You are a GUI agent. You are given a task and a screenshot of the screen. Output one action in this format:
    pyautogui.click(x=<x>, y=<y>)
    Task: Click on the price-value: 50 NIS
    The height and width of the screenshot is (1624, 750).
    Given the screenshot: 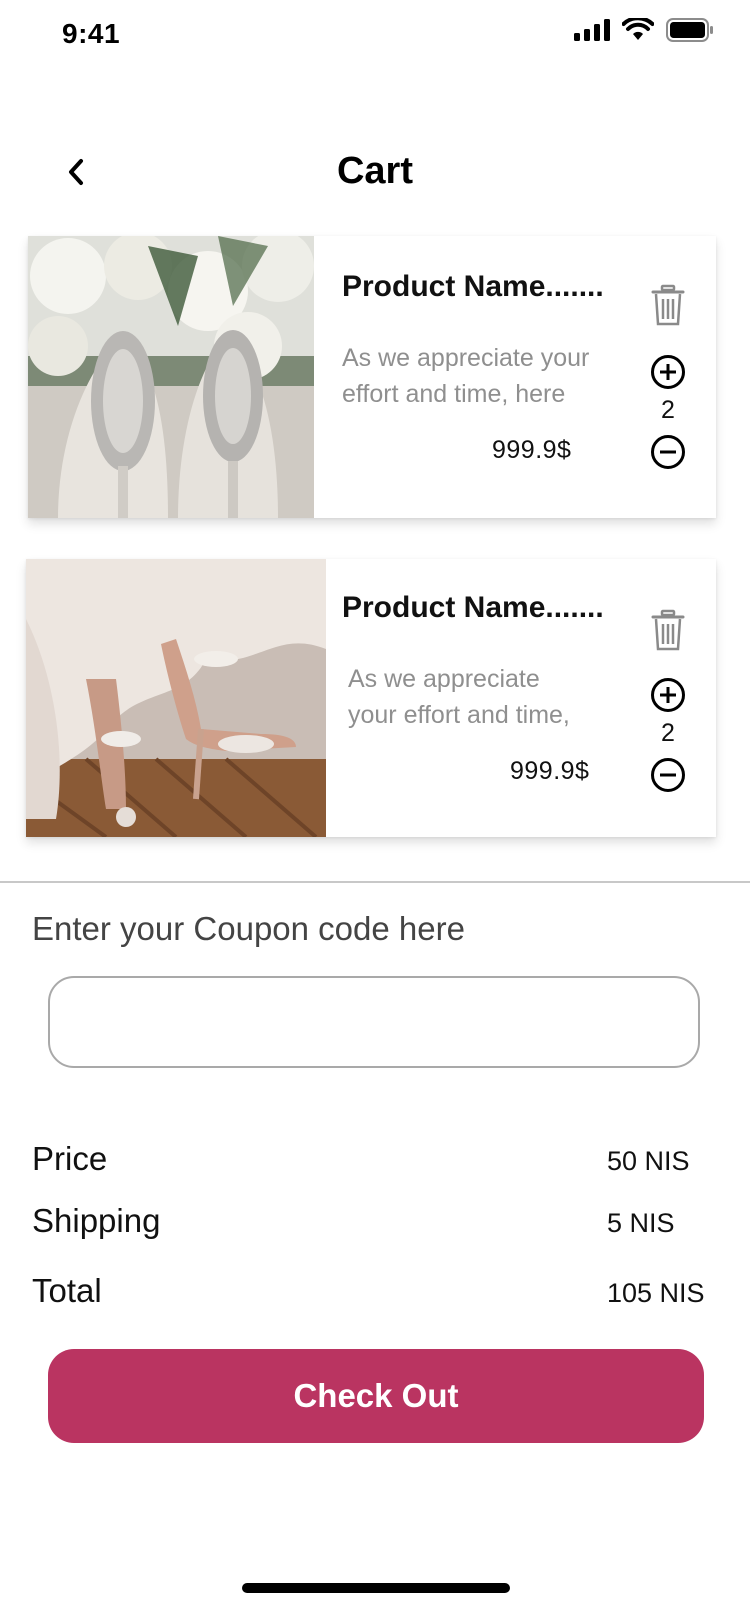 What is the action you would take?
    pyautogui.click(x=648, y=1161)
    